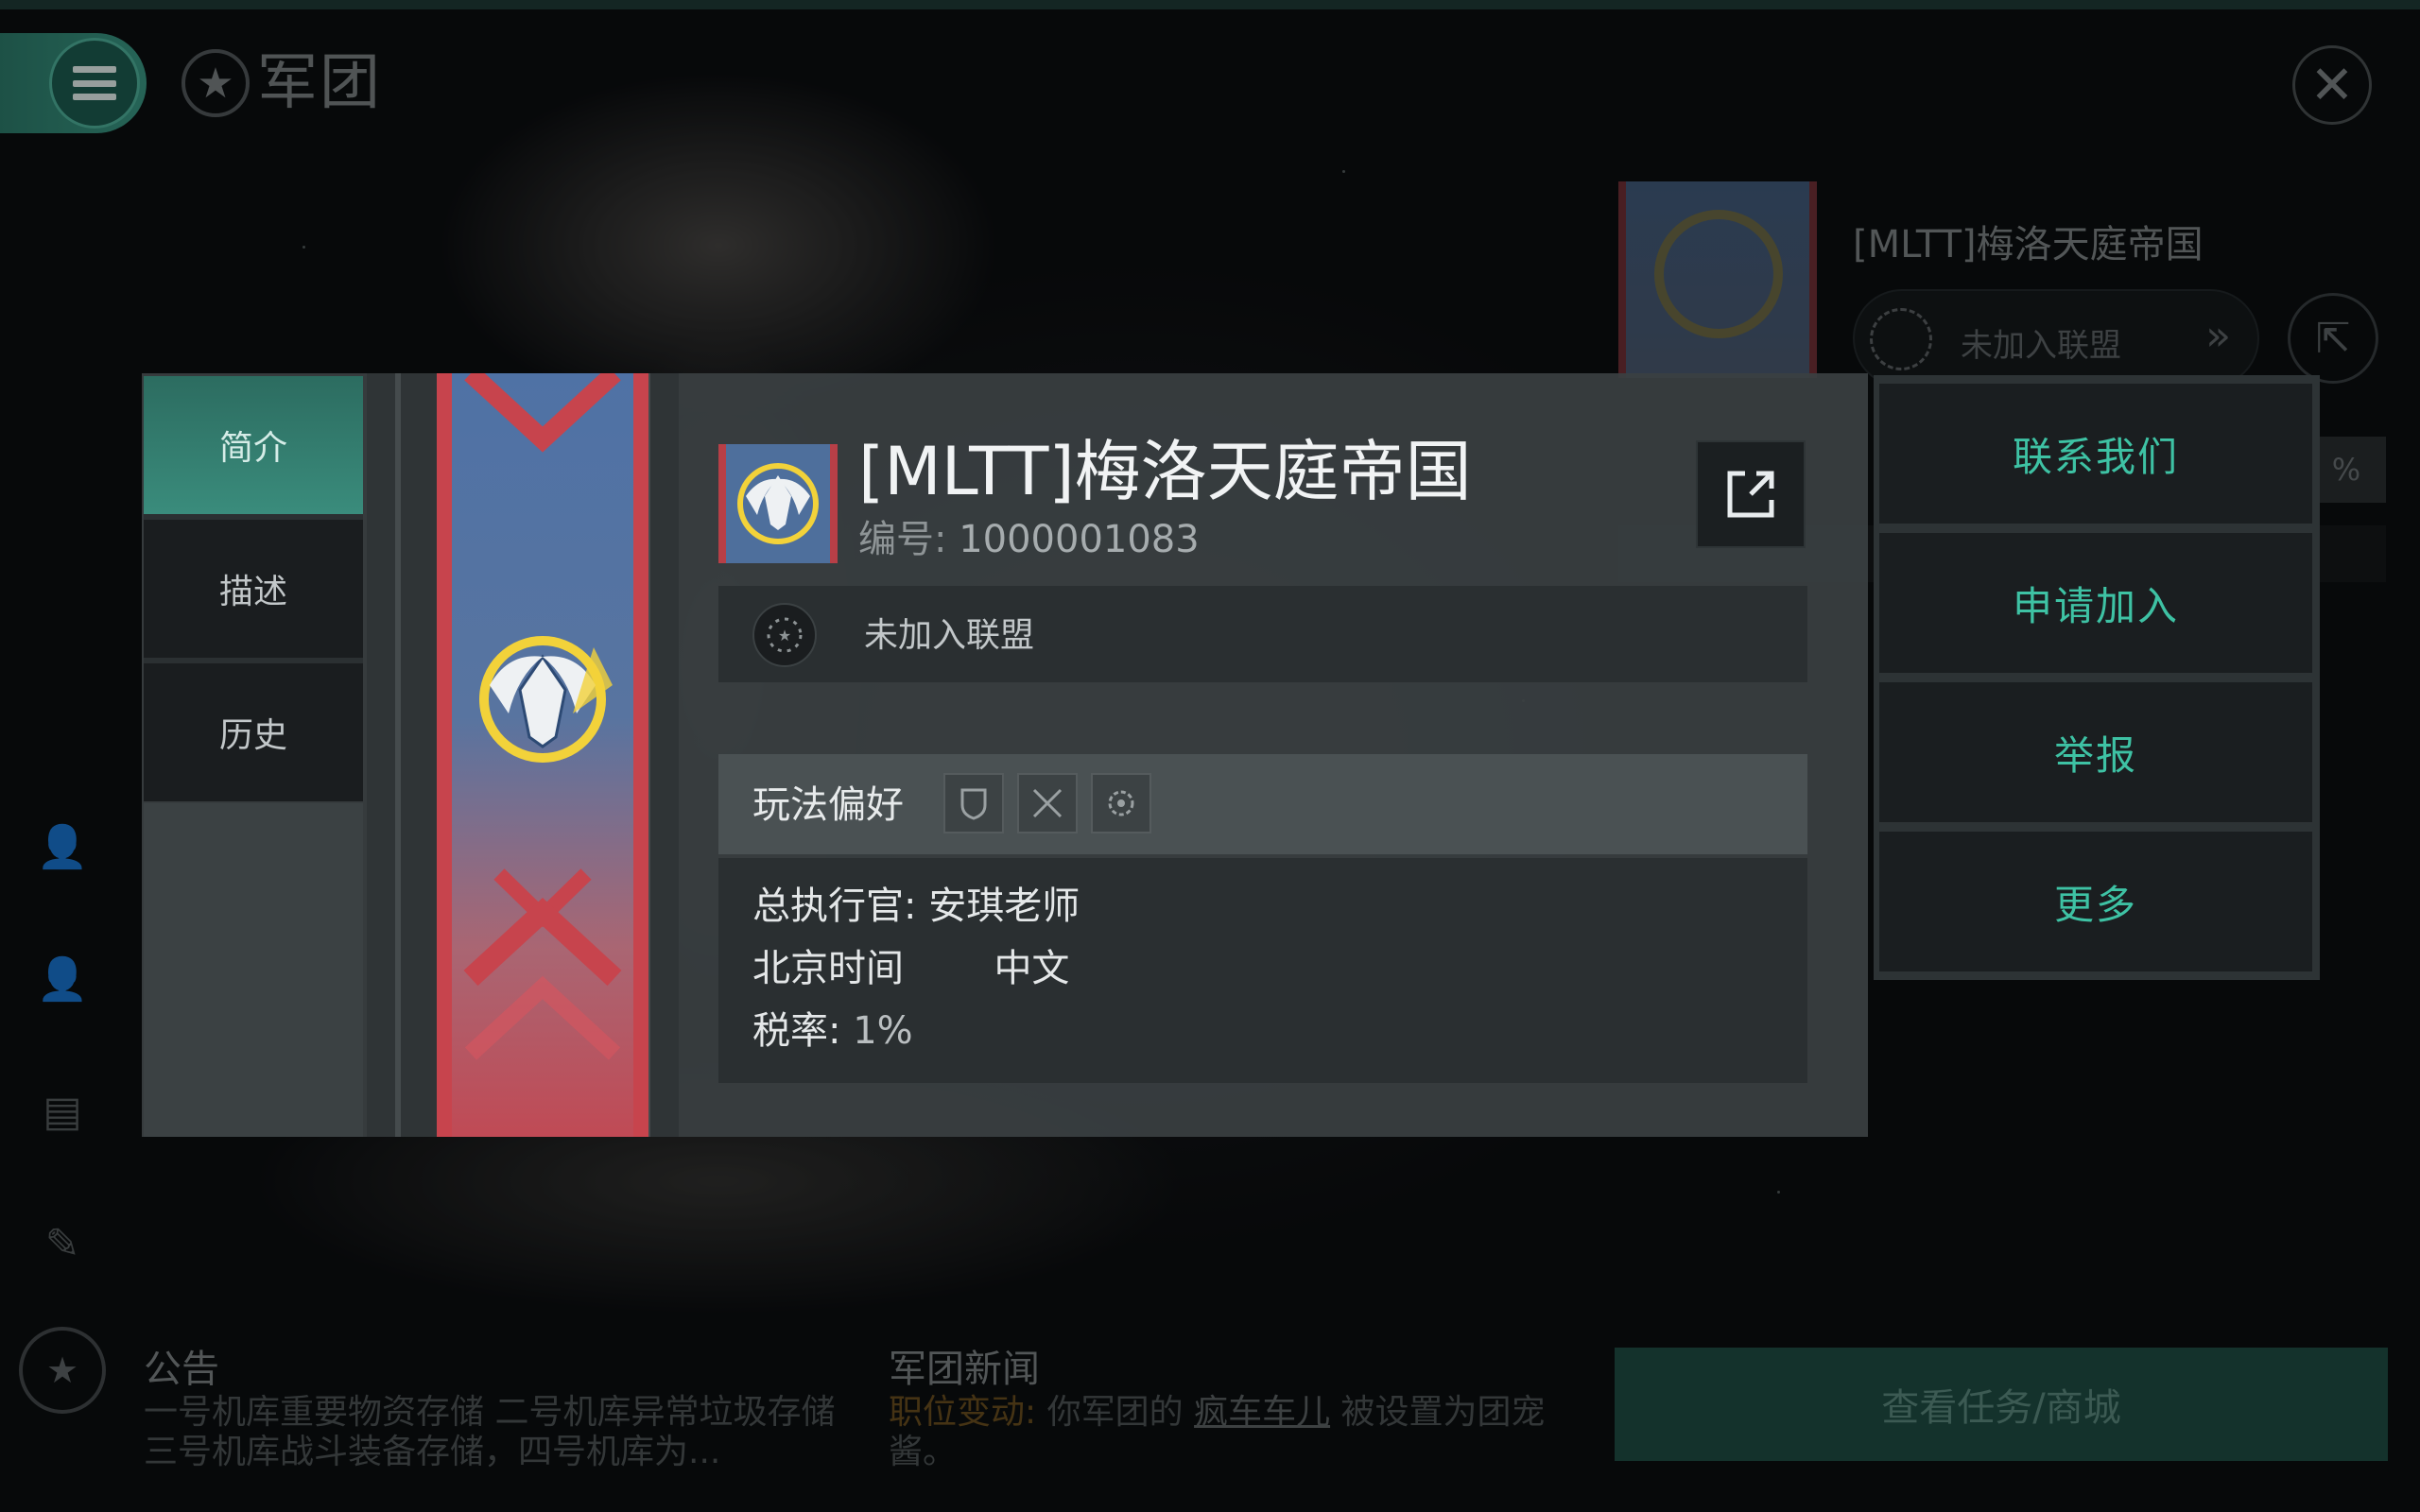  What do you see at coordinates (1121, 803) in the screenshot?
I see `gear-icon` at bounding box center [1121, 803].